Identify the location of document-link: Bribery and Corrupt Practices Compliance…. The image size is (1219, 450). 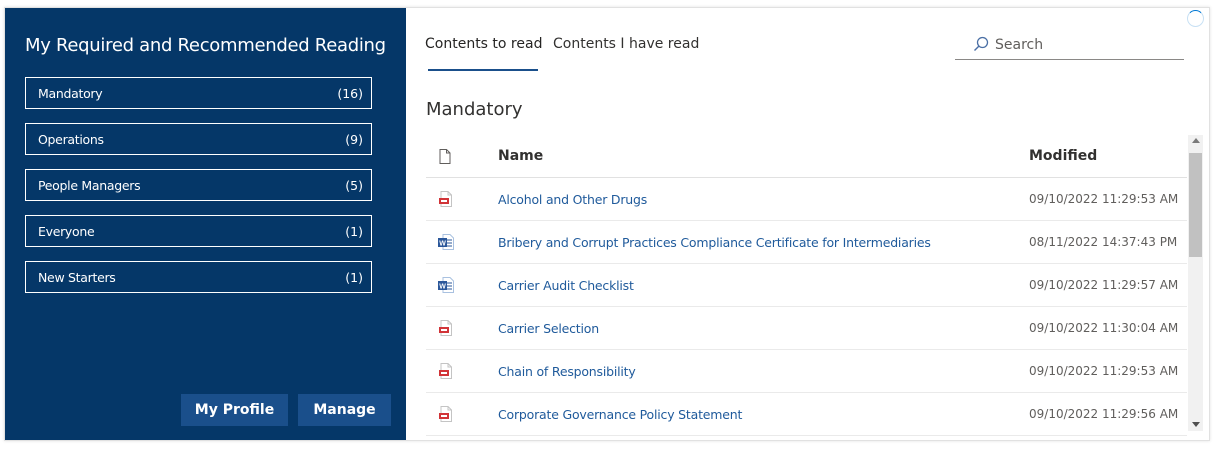
(714, 242).